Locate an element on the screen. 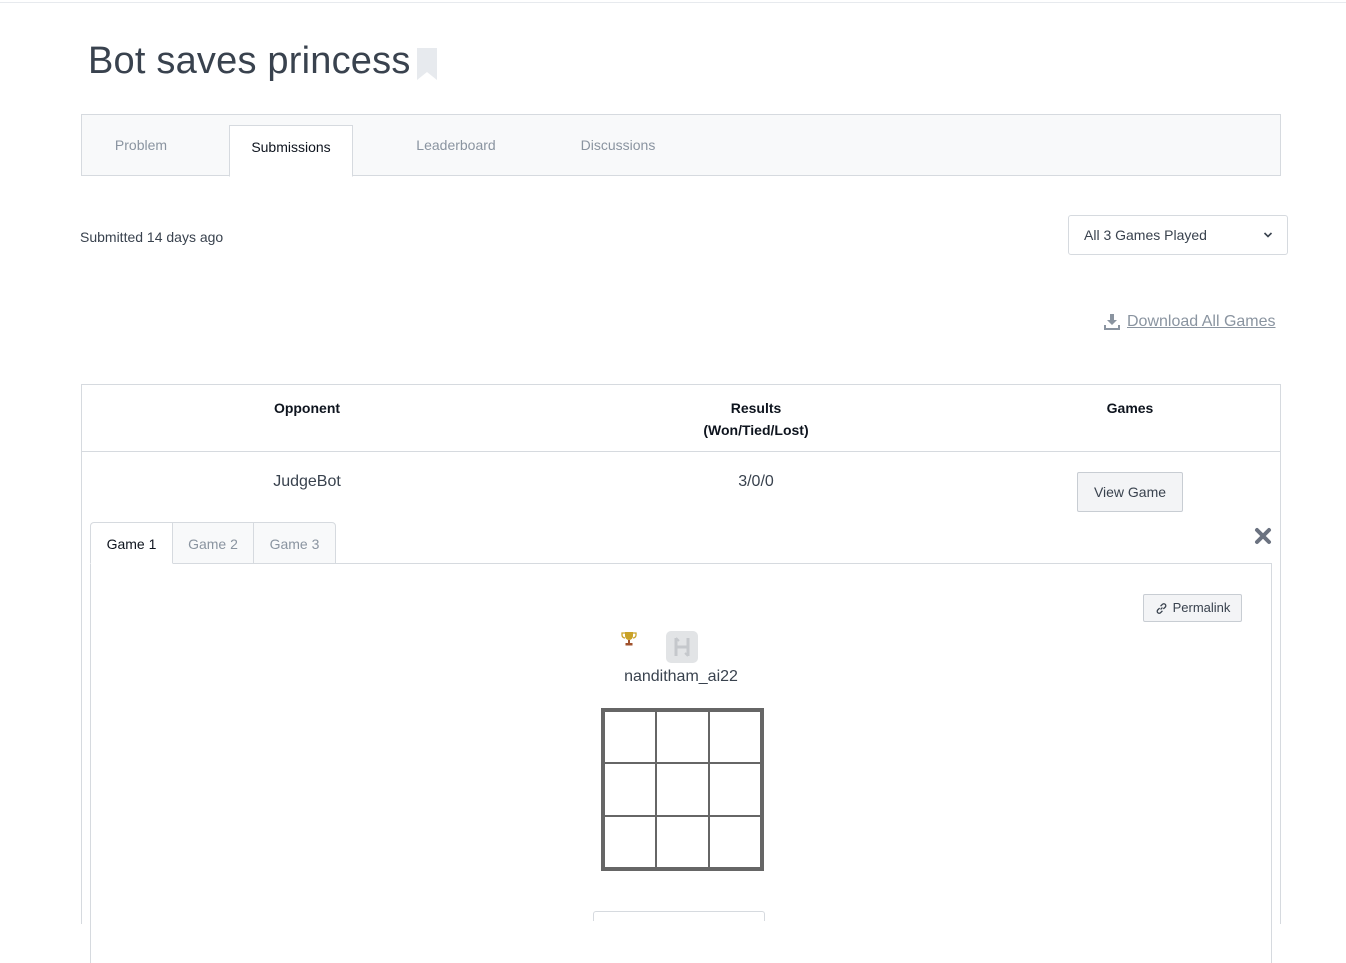 The width and height of the screenshot is (1346, 963). tab-submissions: Submissions is located at coordinates (291, 151).